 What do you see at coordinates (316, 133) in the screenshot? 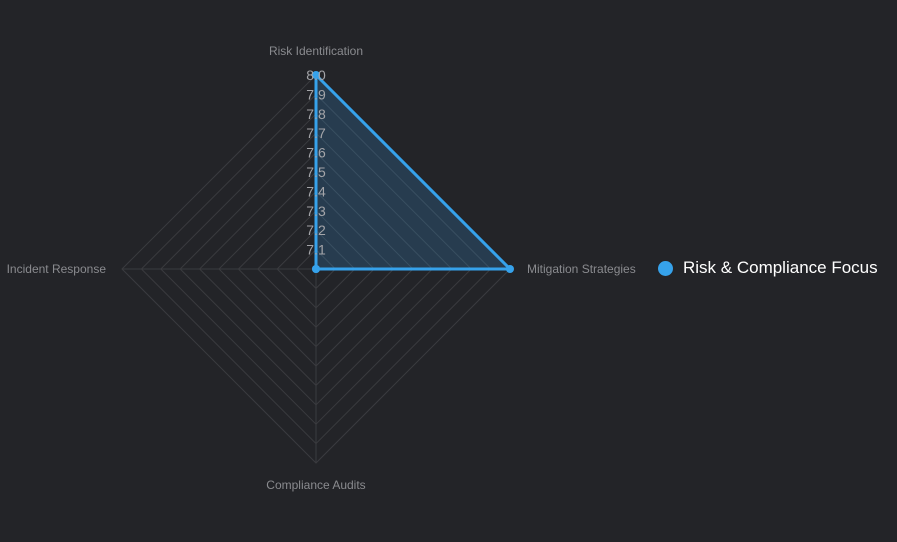
I see `tick-label: 7.7` at bounding box center [316, 133].